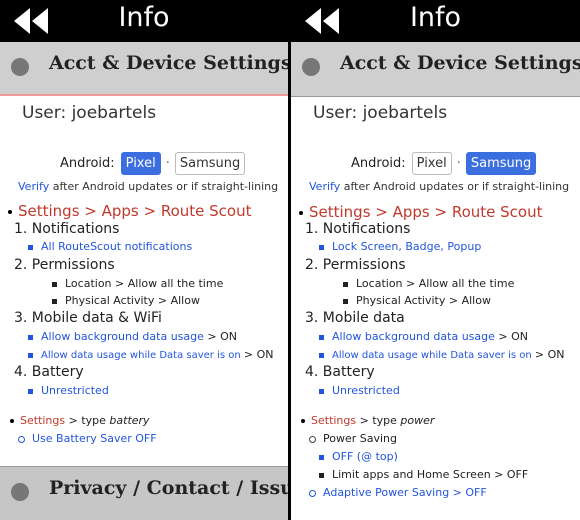  I want to click on section-title: Acct & Device Settings, so click(460, 63).